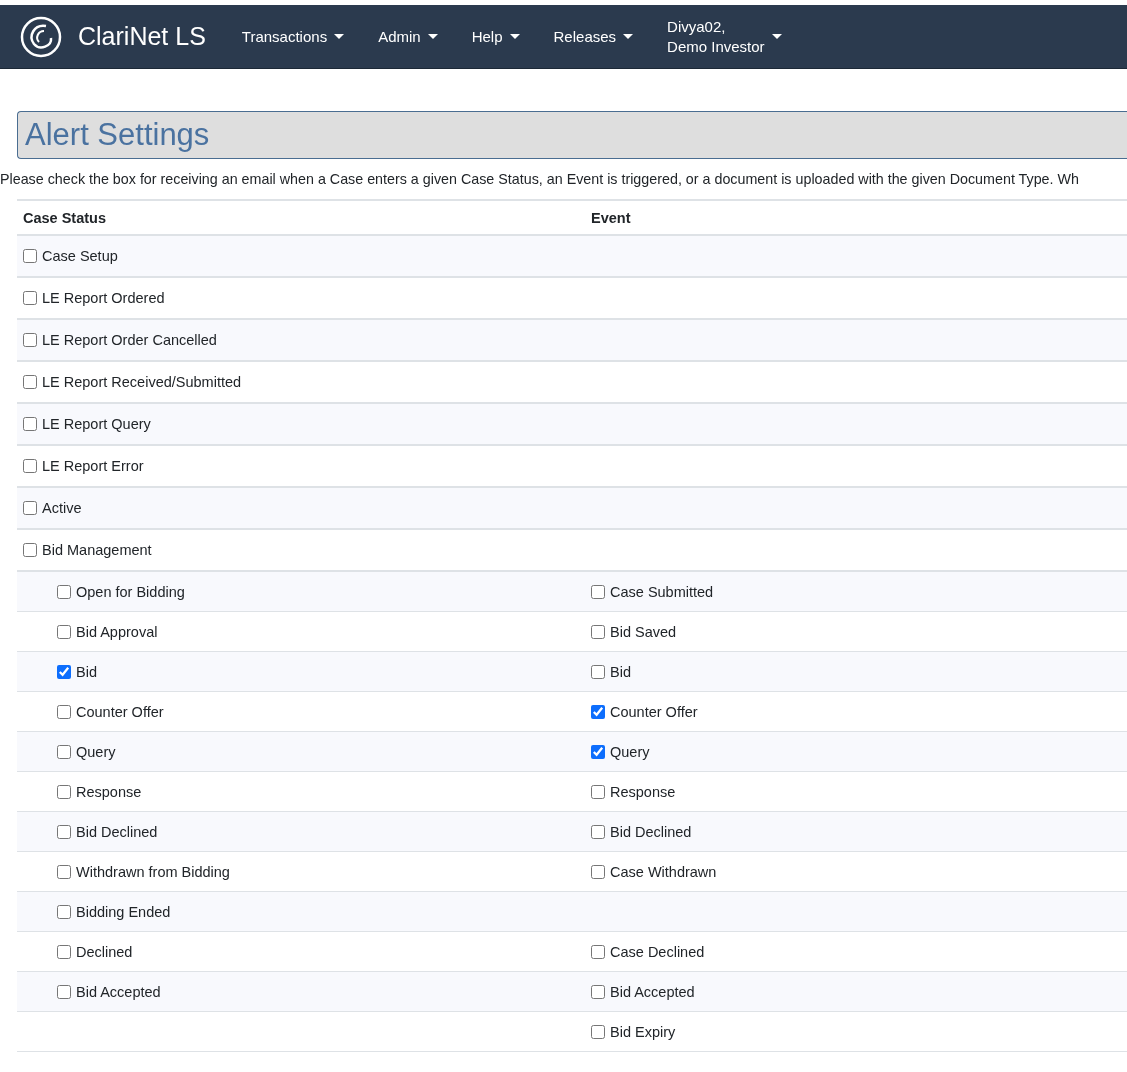  Describe the element at coordinates (103, 298) in the screenshot. I see `checkbox-label: LE Report Ordered` at that location.